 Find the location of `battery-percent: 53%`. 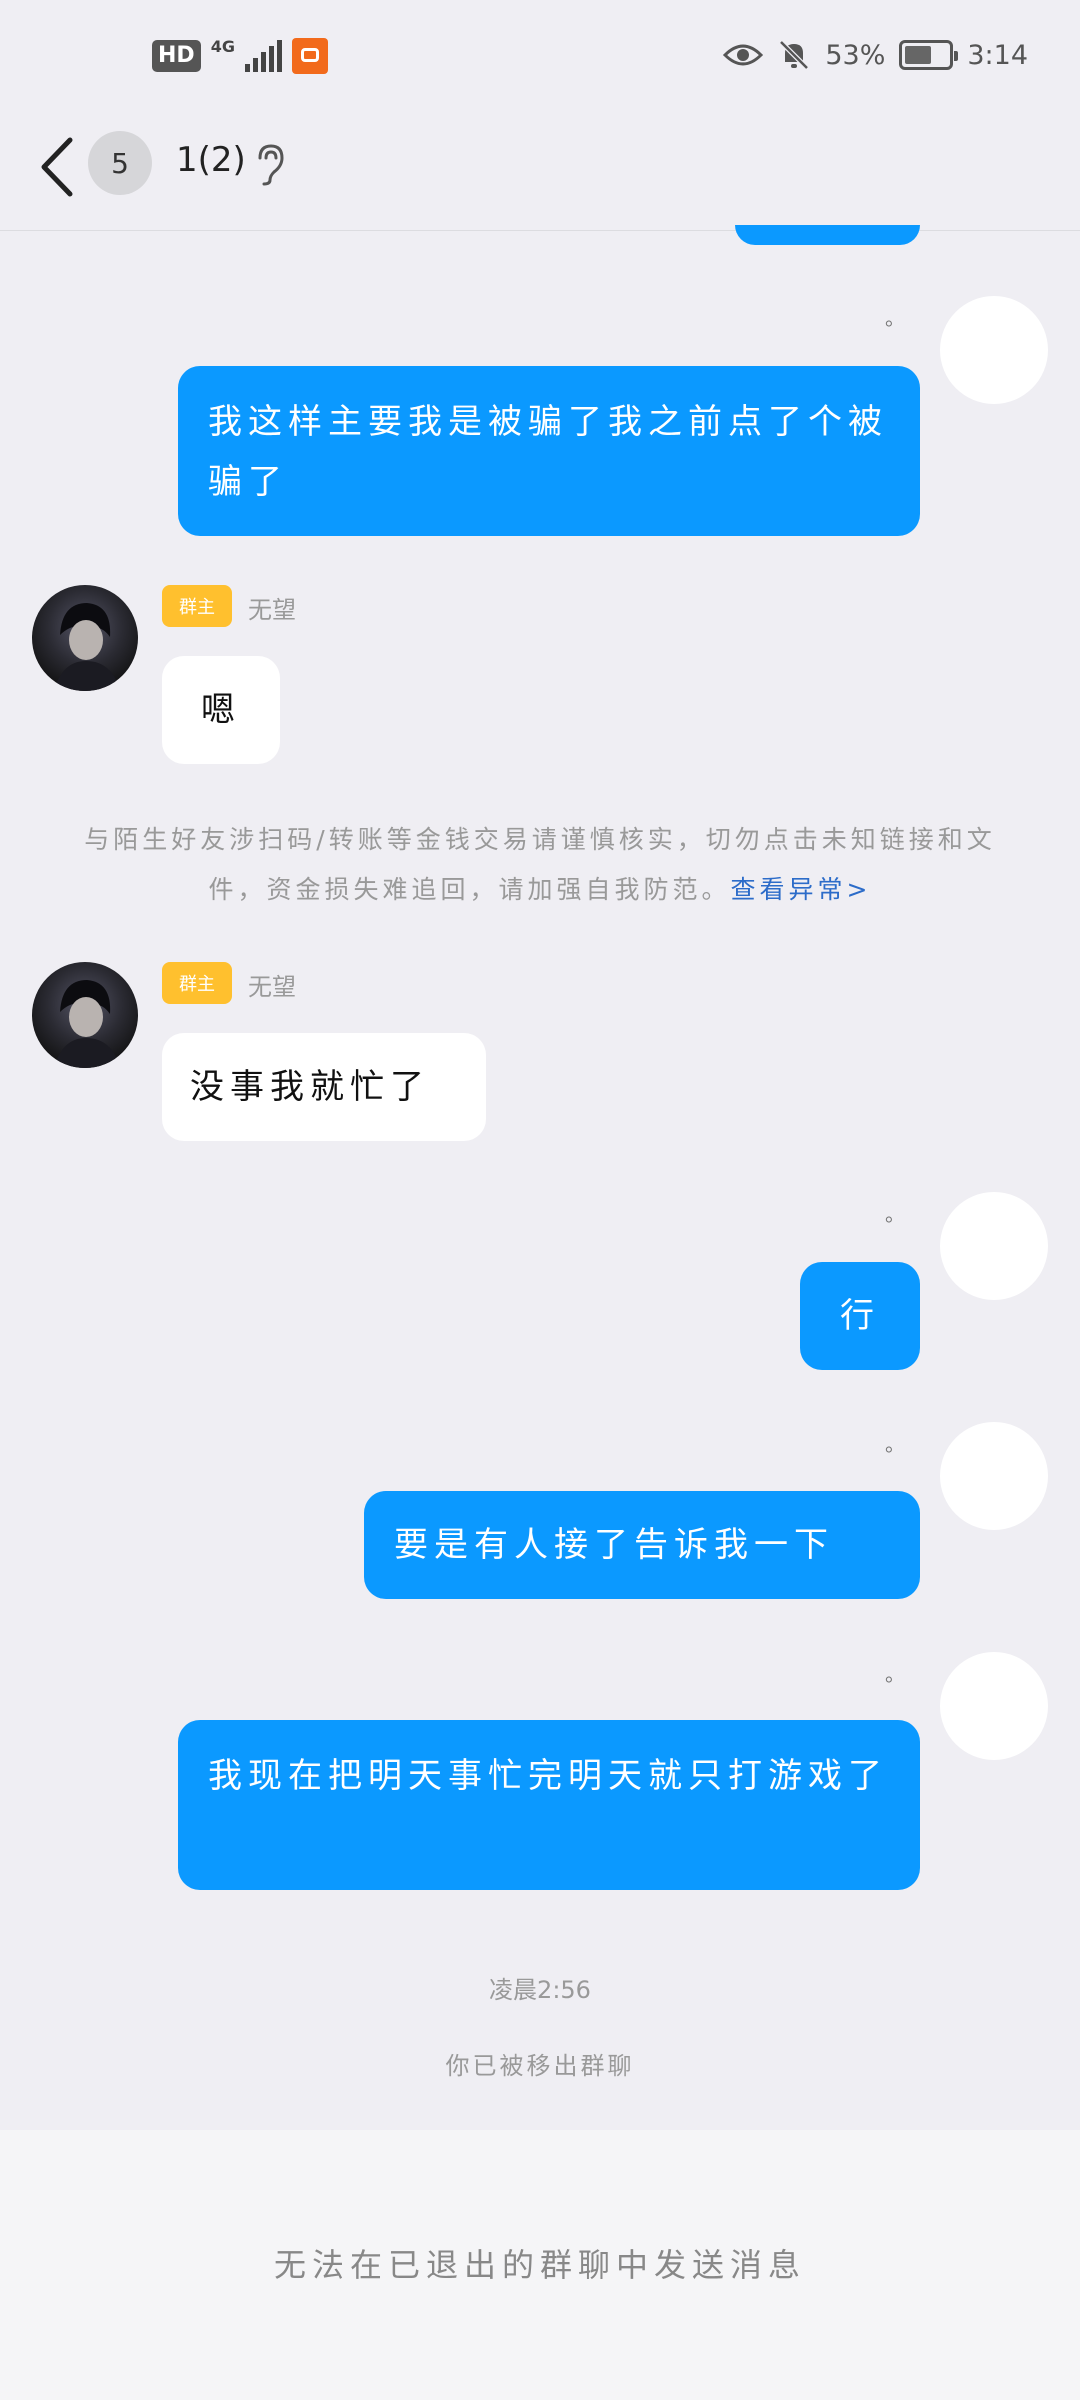

battery-percent: 53% is located at coordinates (855, 55).